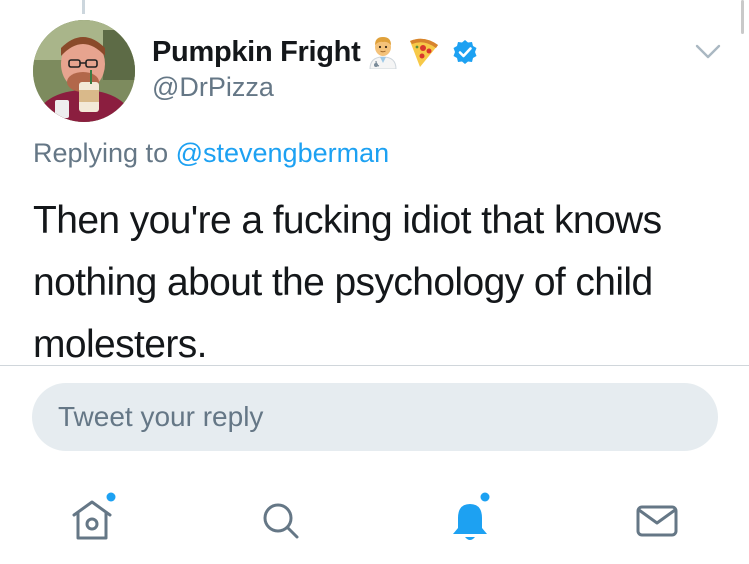 This screenshot has width=749, height=564. I want to click on author-name-row: Pumpkin Fright, so click(315, 52).